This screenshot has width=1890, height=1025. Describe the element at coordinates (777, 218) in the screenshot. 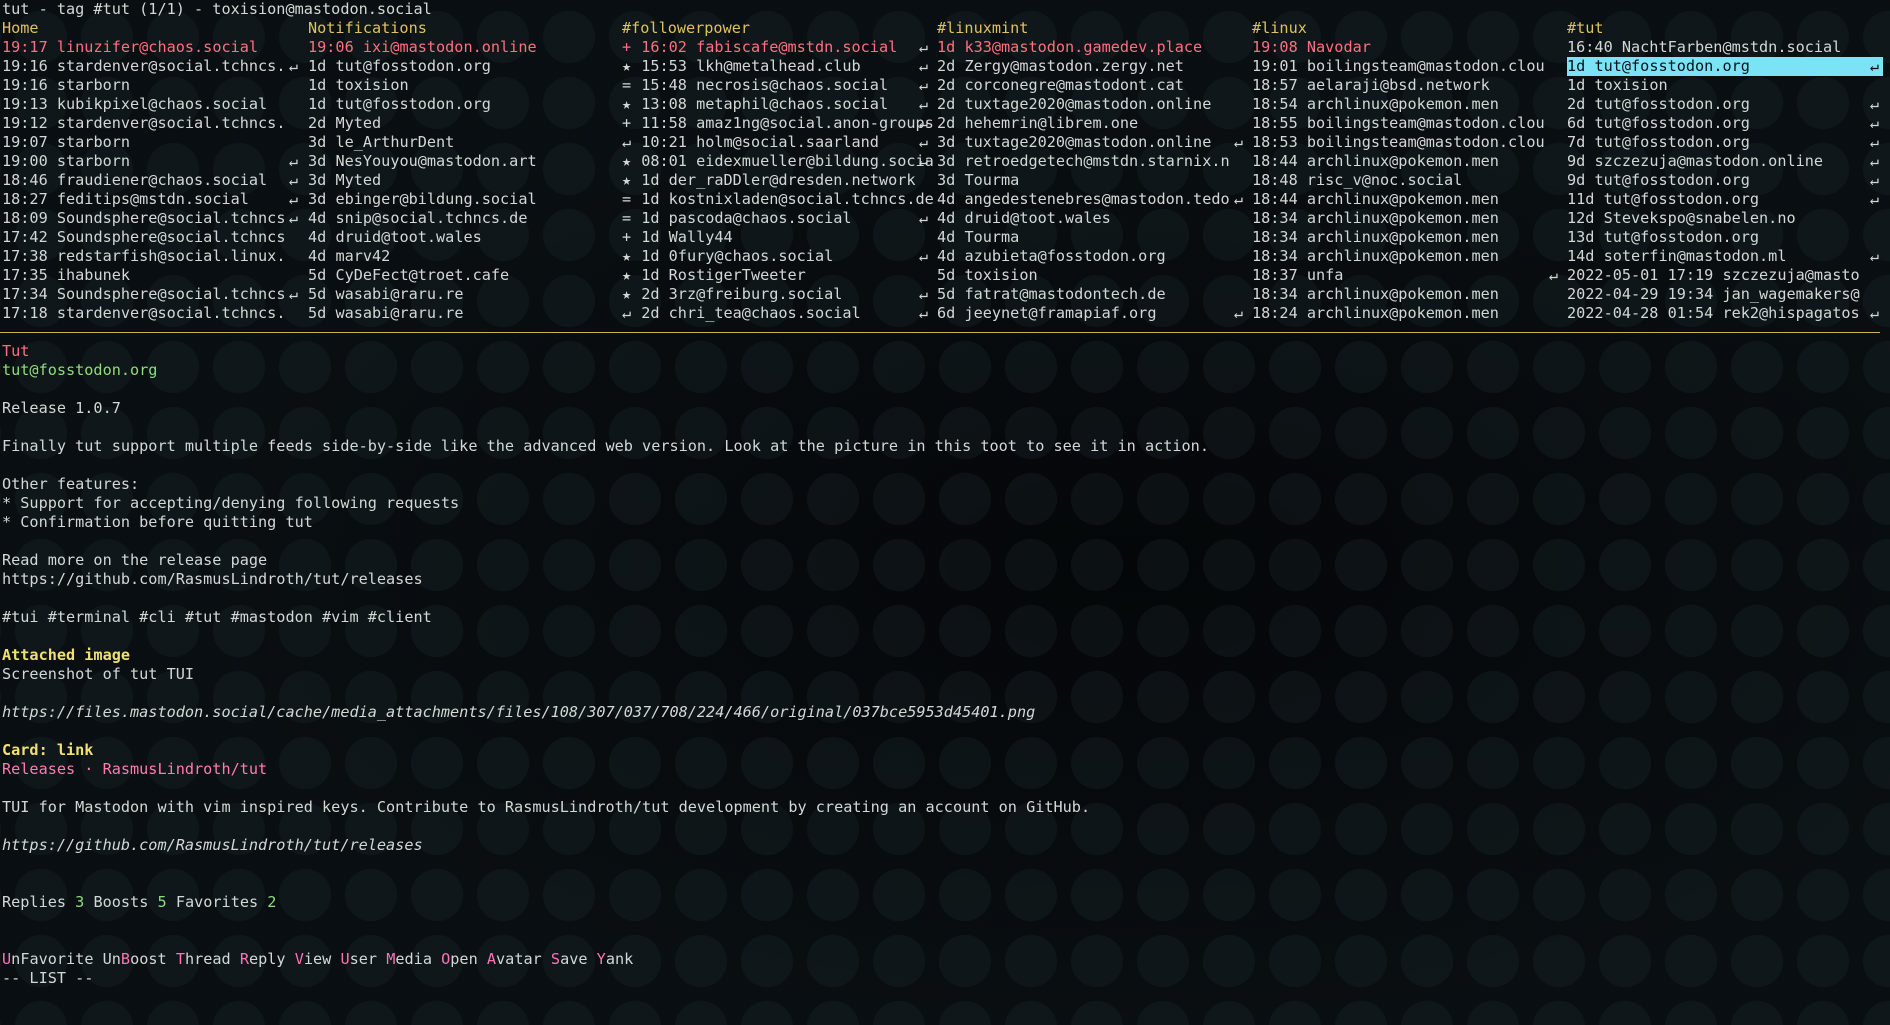

I see `feed-item: = 1d pascoda@chaos.social ↵` at that location.